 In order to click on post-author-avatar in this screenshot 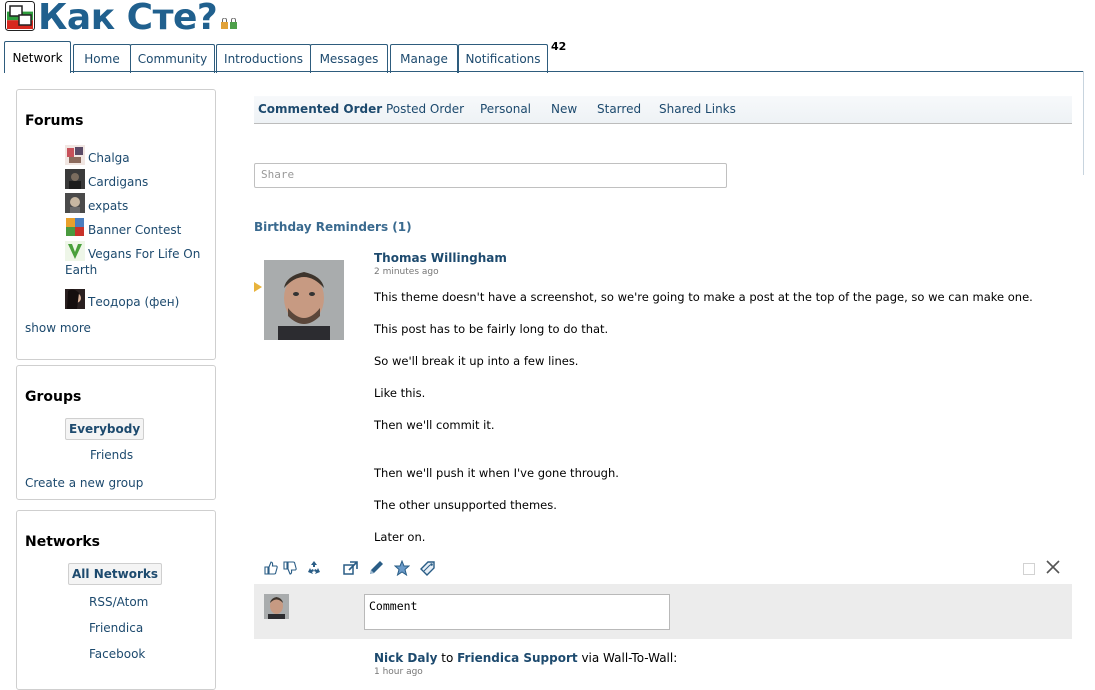, I will do `click(304, 300)`.